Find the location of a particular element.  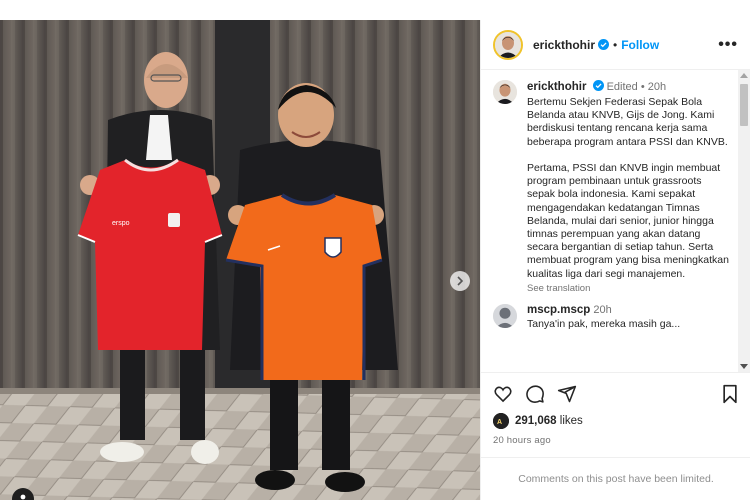

post-actions: A 291,068 likes 20 hours ago is located at coordinates (615, 409).